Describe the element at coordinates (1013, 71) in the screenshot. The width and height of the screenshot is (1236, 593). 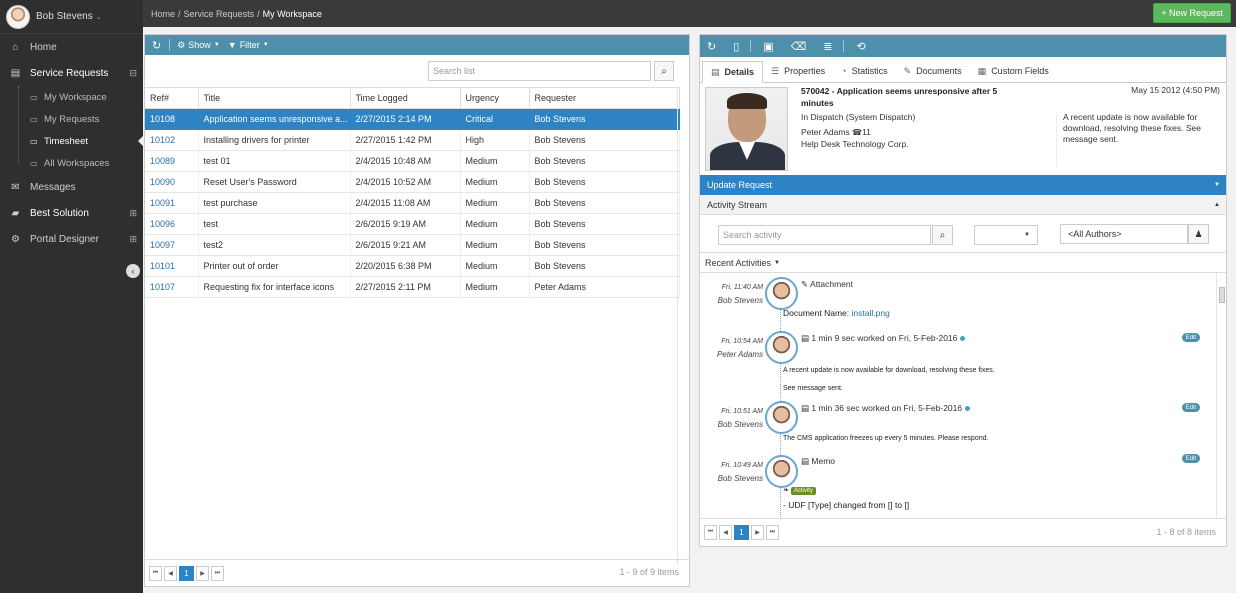
I see `tab-custom-fields: ▦ Custom Fields` at that location.